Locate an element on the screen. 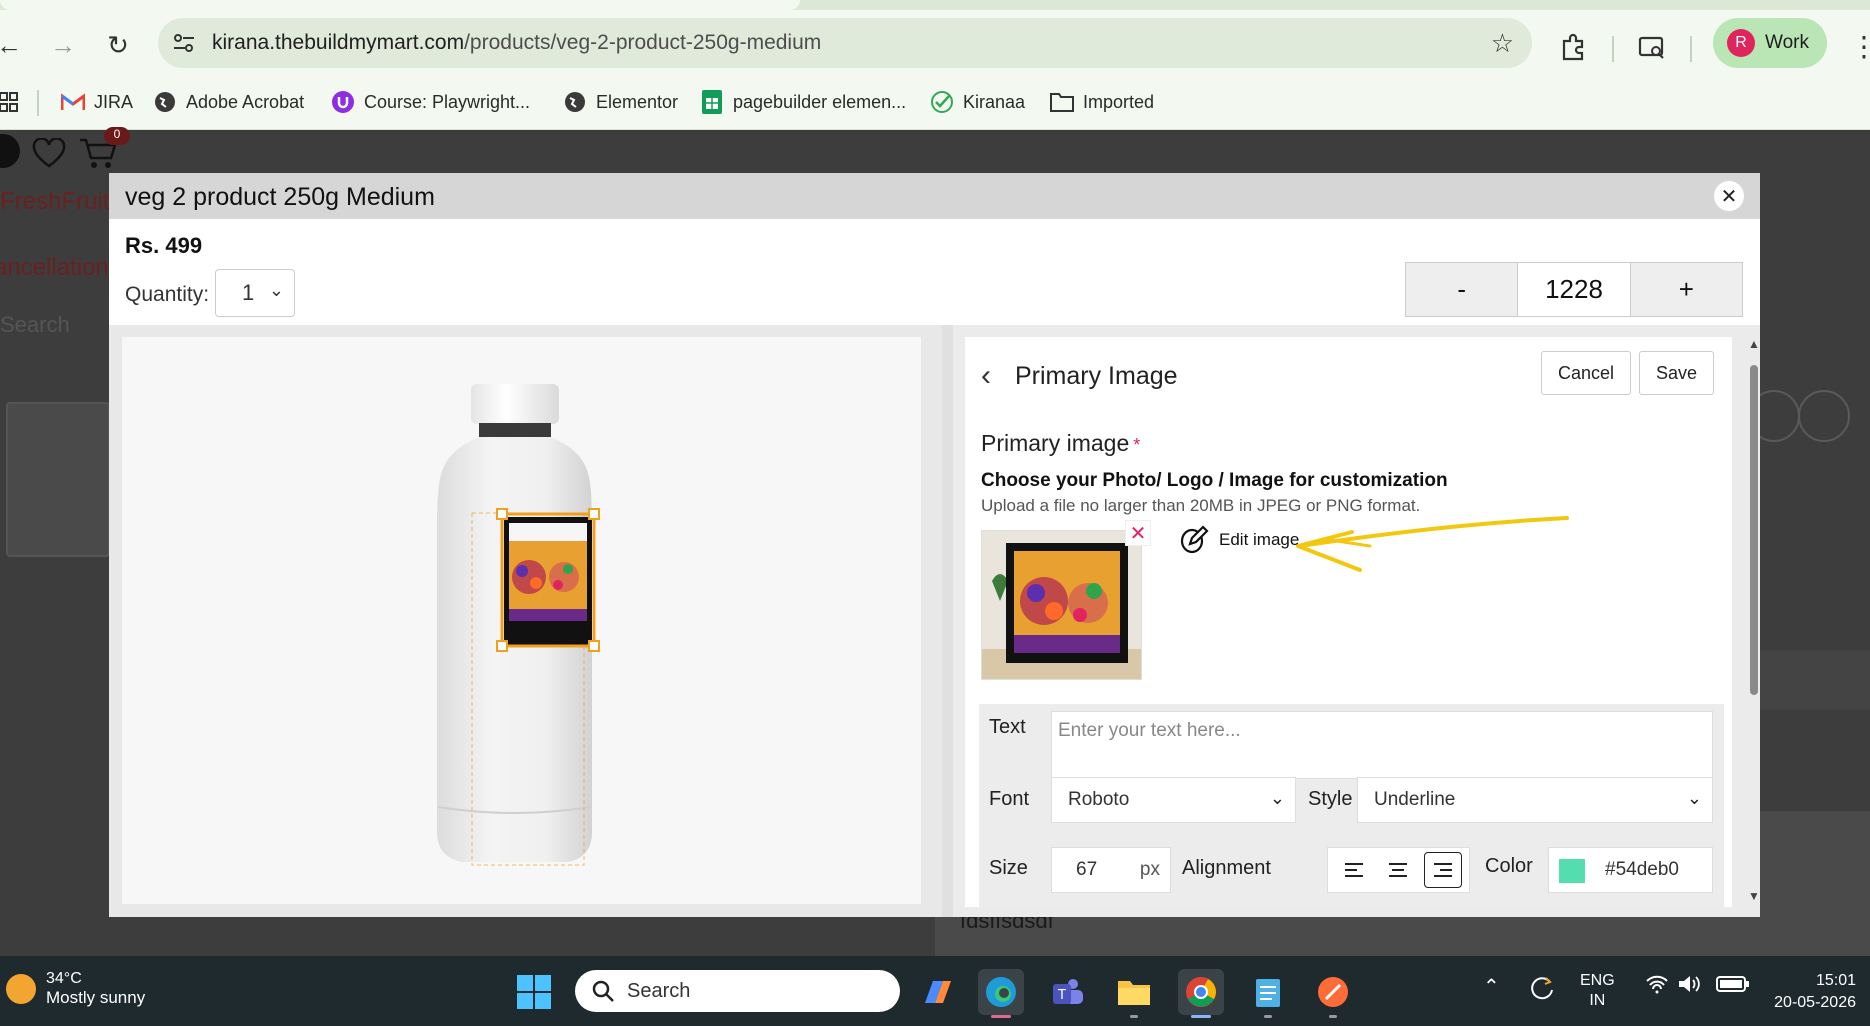  size-label: Size is located at coordinates (1008, 868).